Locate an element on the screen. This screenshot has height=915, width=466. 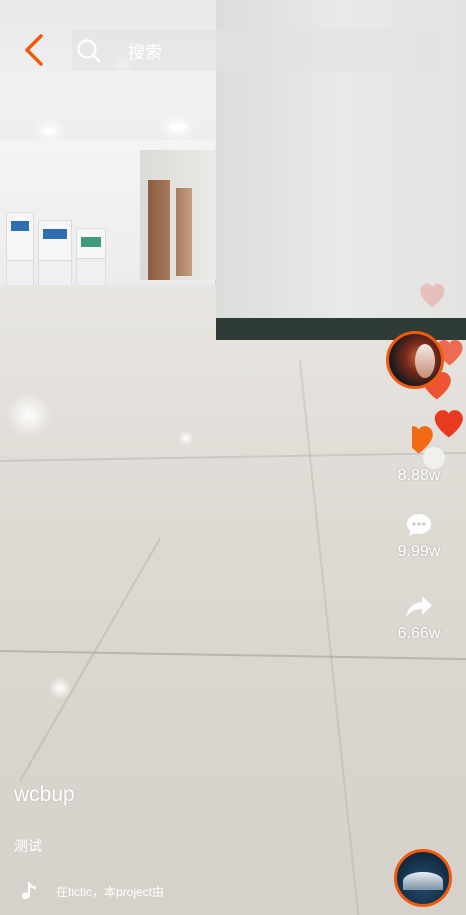
music-info: 在tictic，本project由 is located at coordinates (105, 891).